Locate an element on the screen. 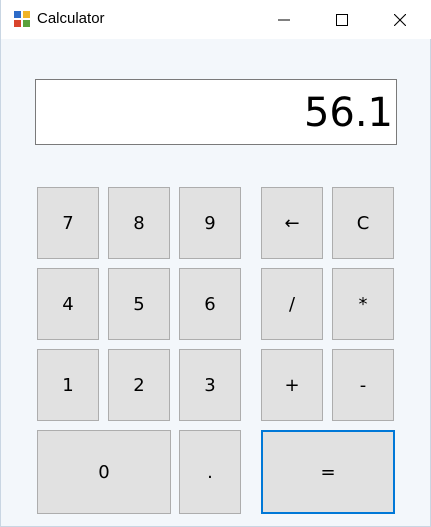  minus-button: - is located at coordinates (363, 385).